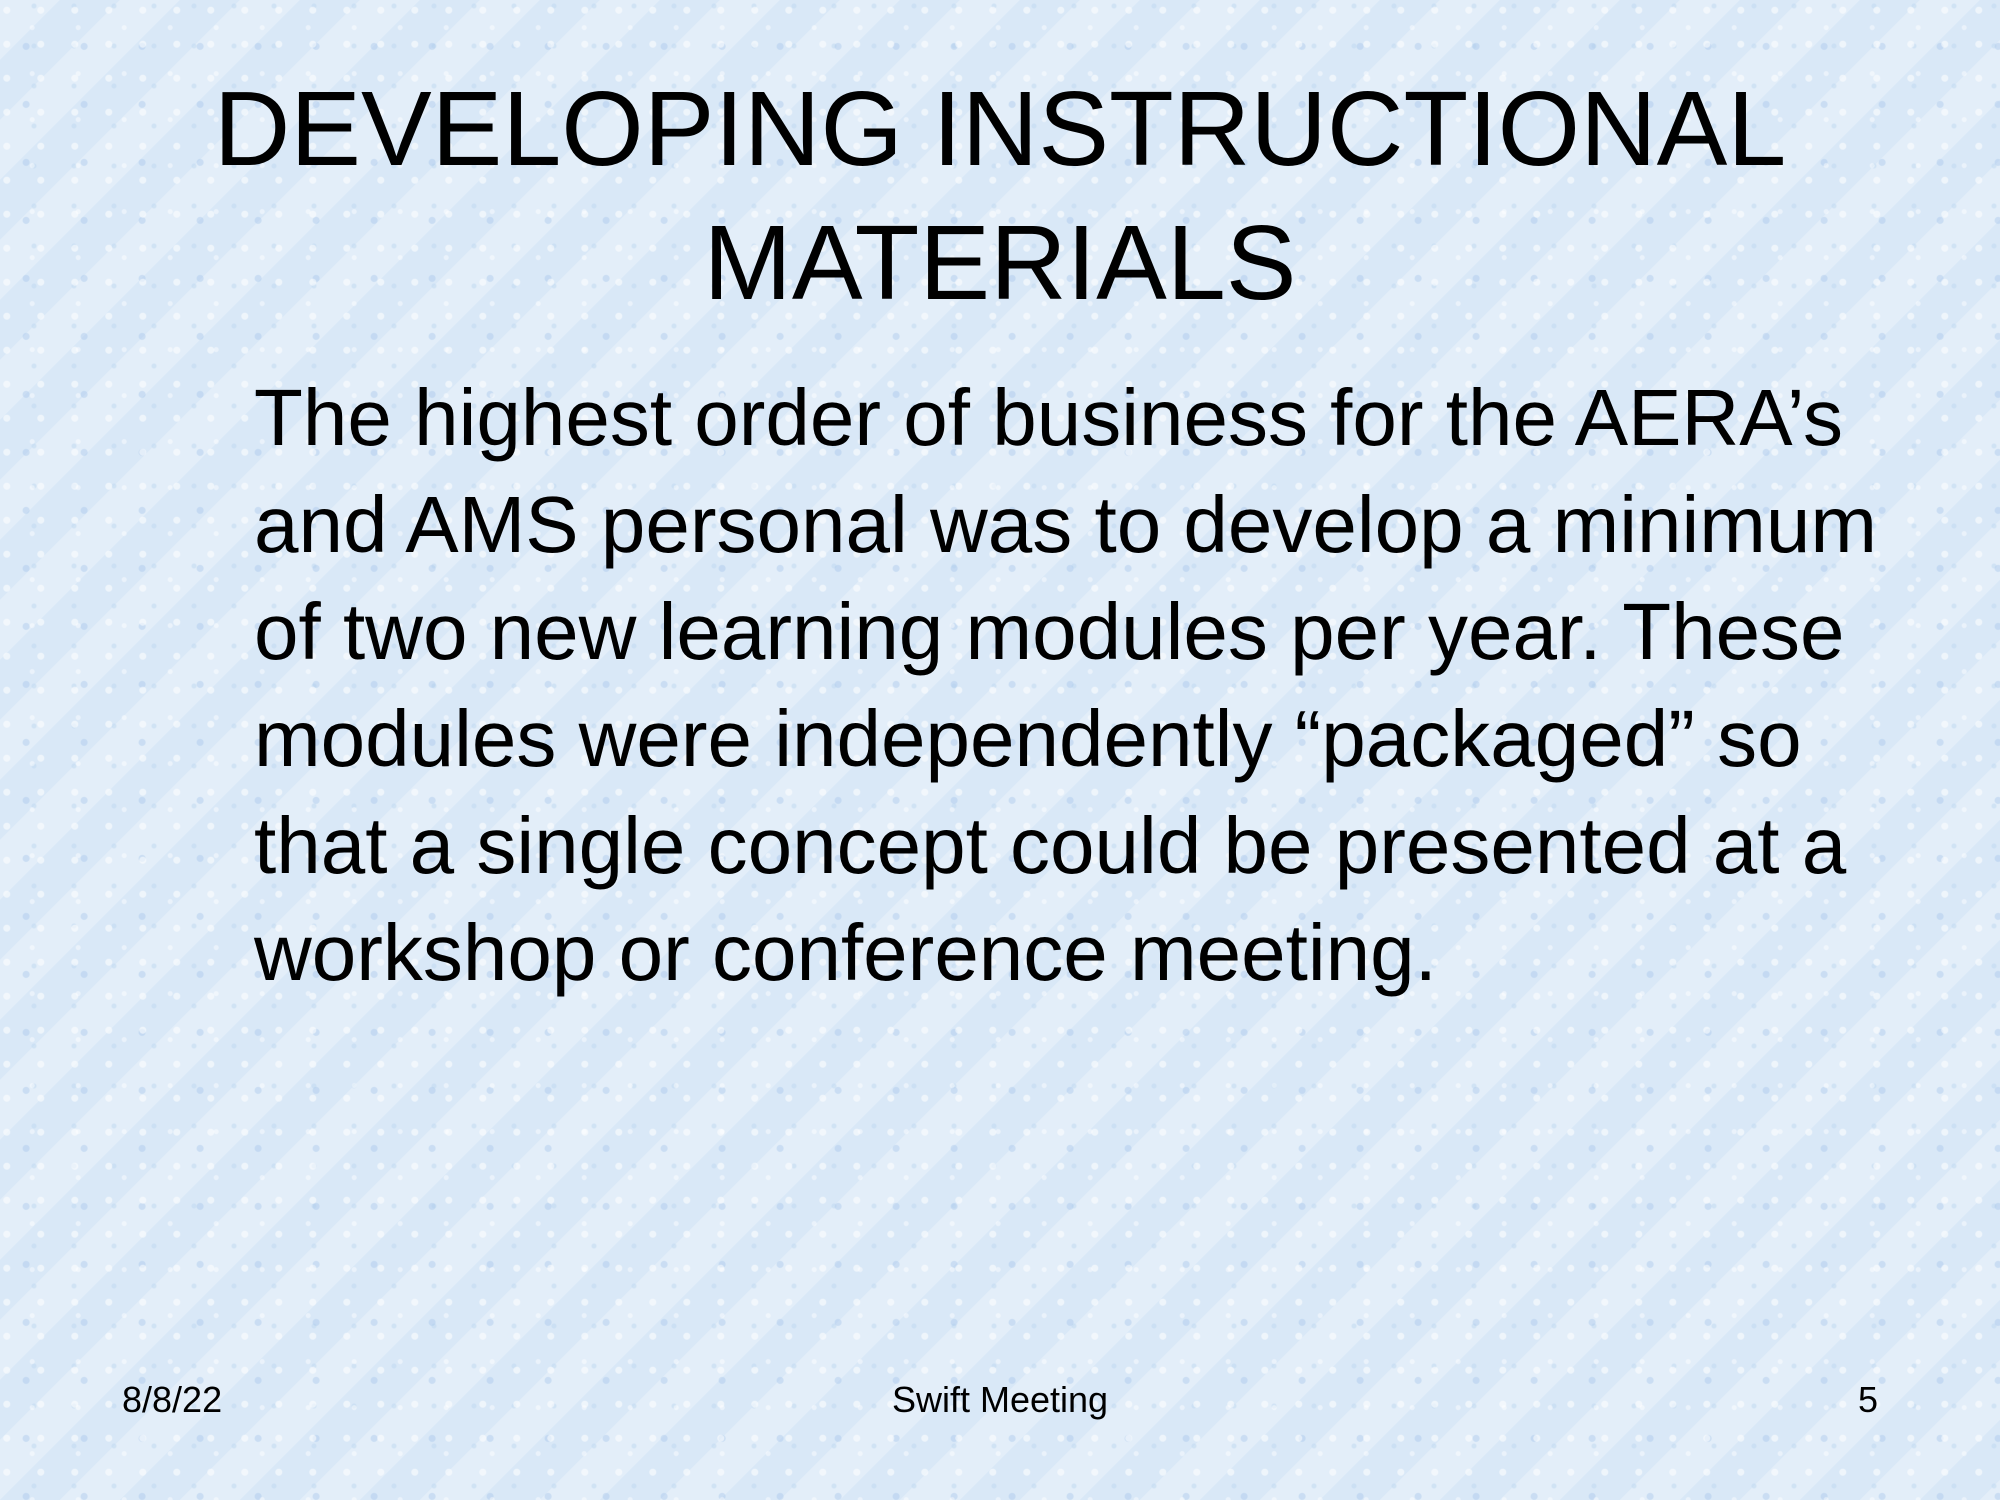 The height and width of the screenshot is (1500, 2000). I want to click on footer-title: Swift Meeting, so click(1000, 1399).